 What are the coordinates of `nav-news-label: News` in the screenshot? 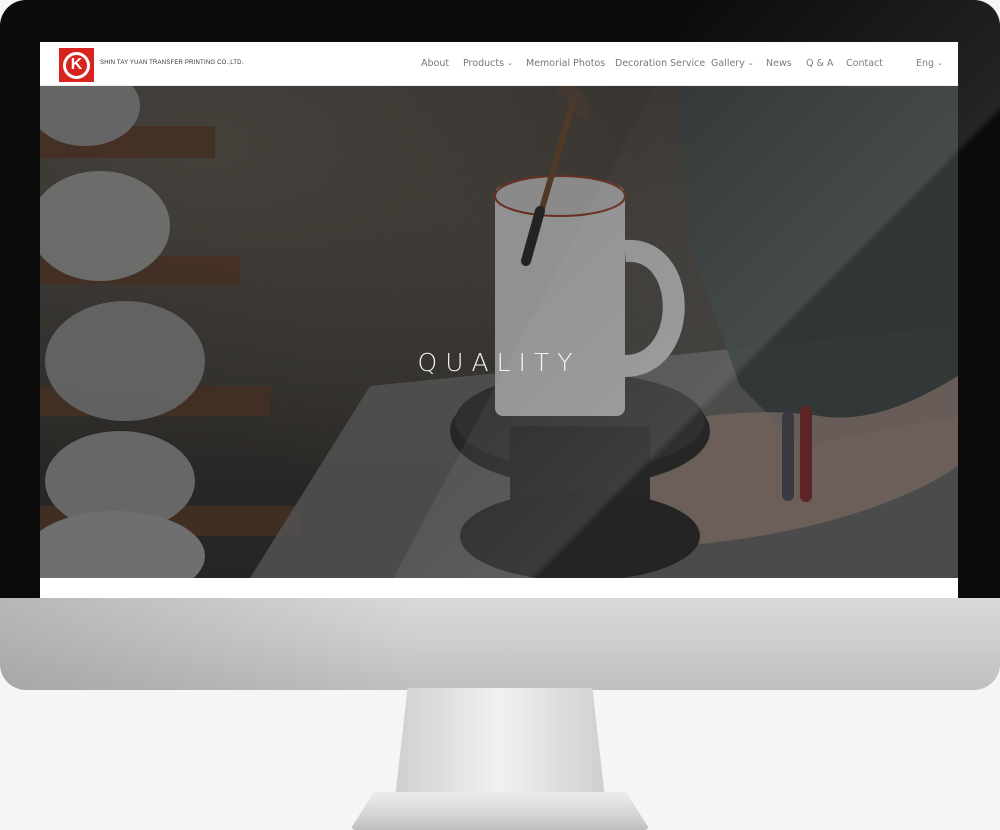 It's located at (779, 63).